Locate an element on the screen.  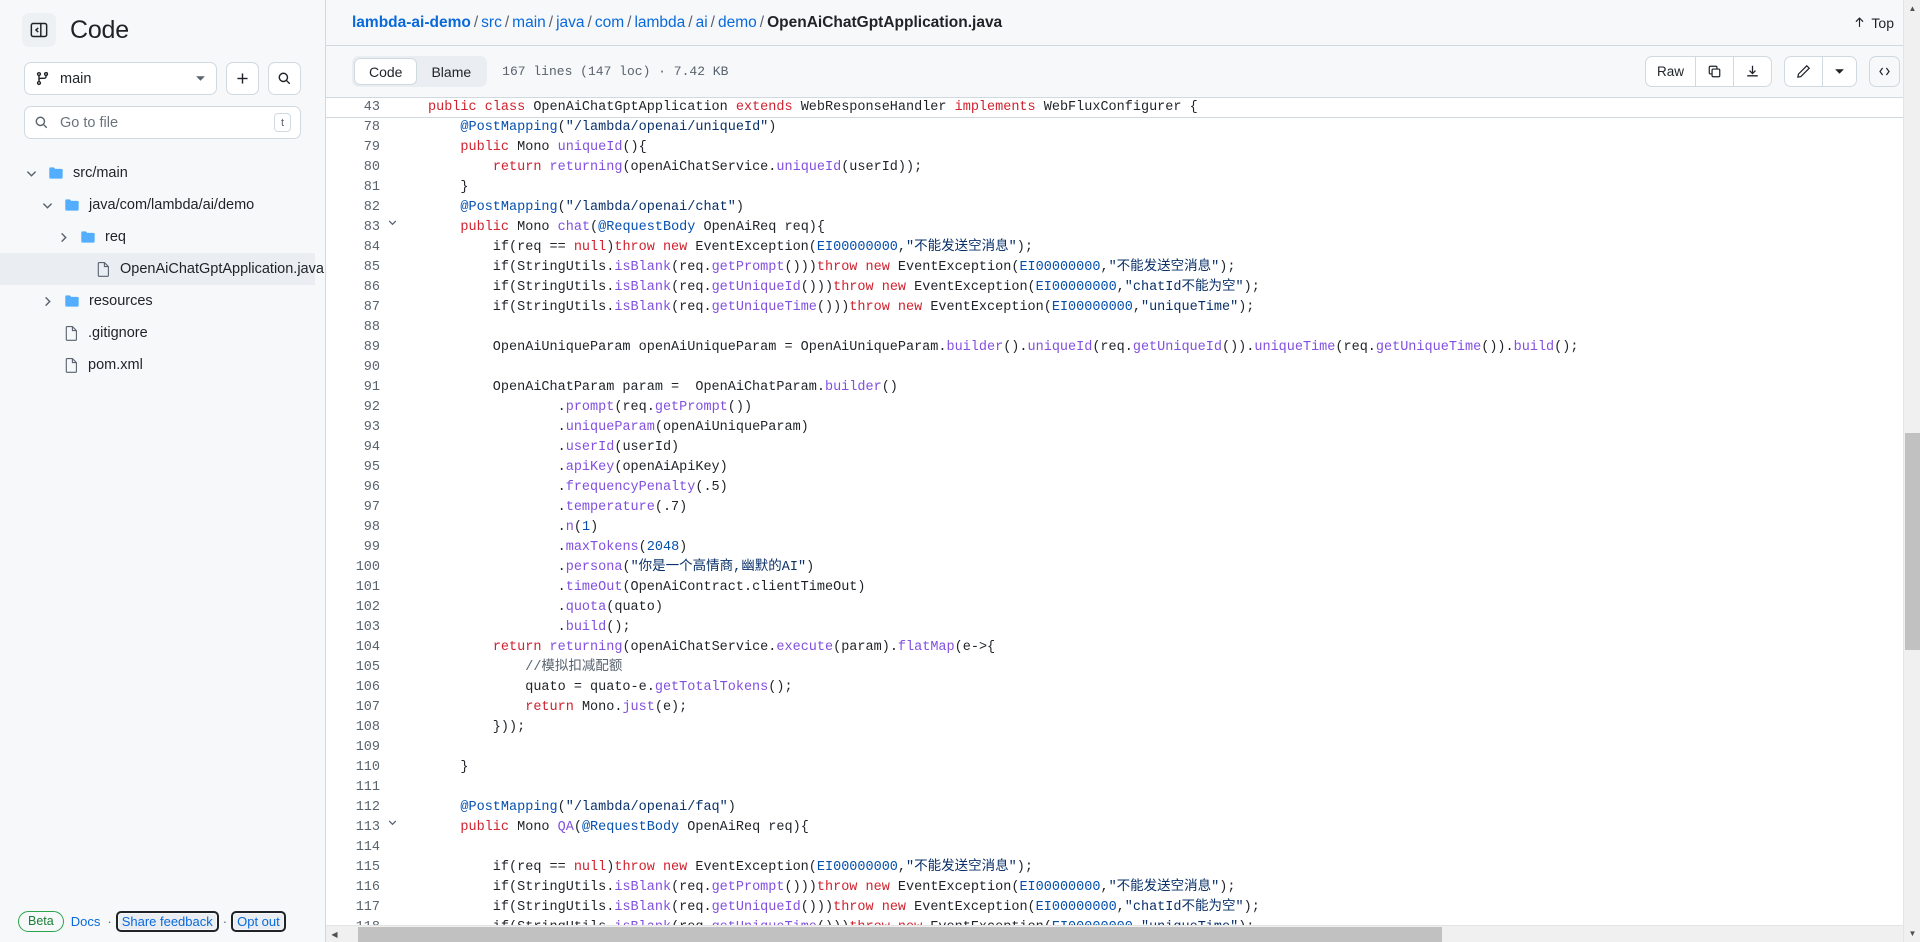
line-number: 99 is located at coordinates (357, 548).